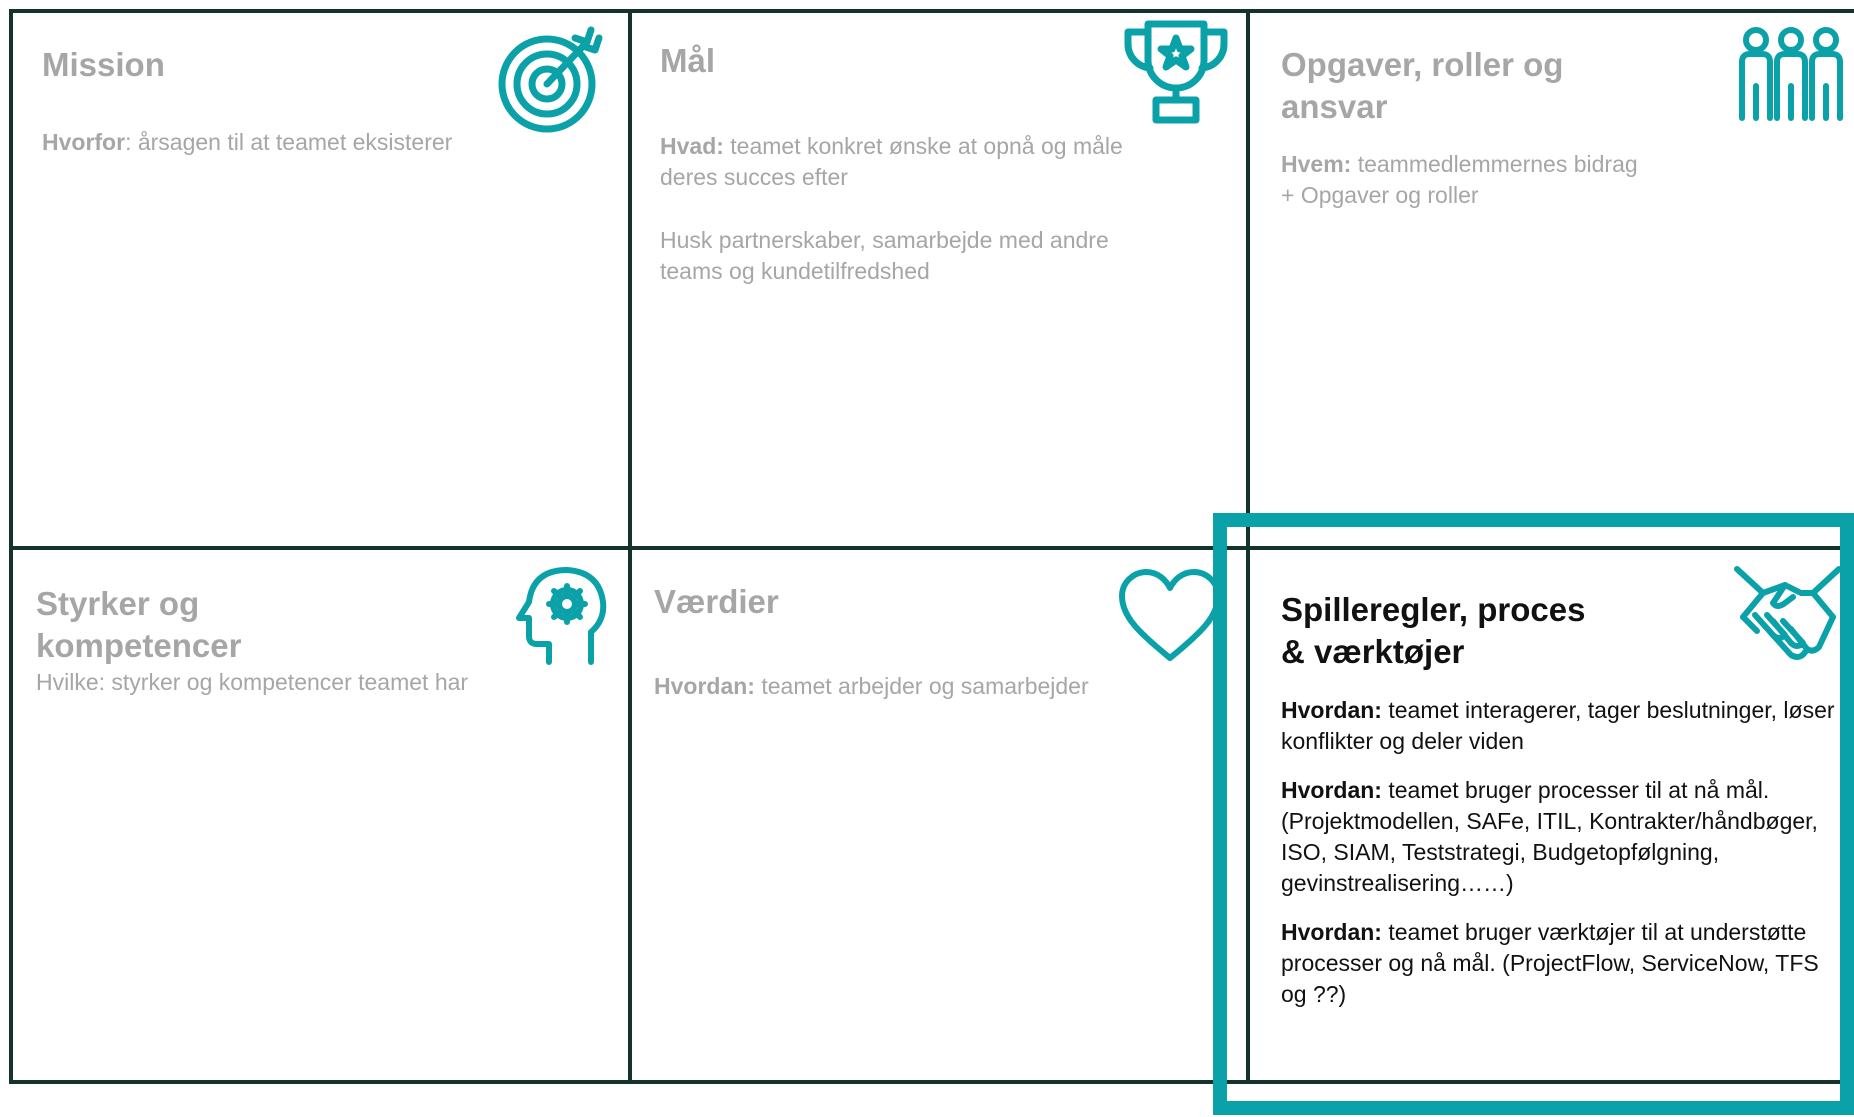 Image resolution: width=1854 pixels, height=1117 pixels. Describe the element at coordinates (704, 686) in the screenshot. I see `vaerdier-label: Hvordan:` at that location.